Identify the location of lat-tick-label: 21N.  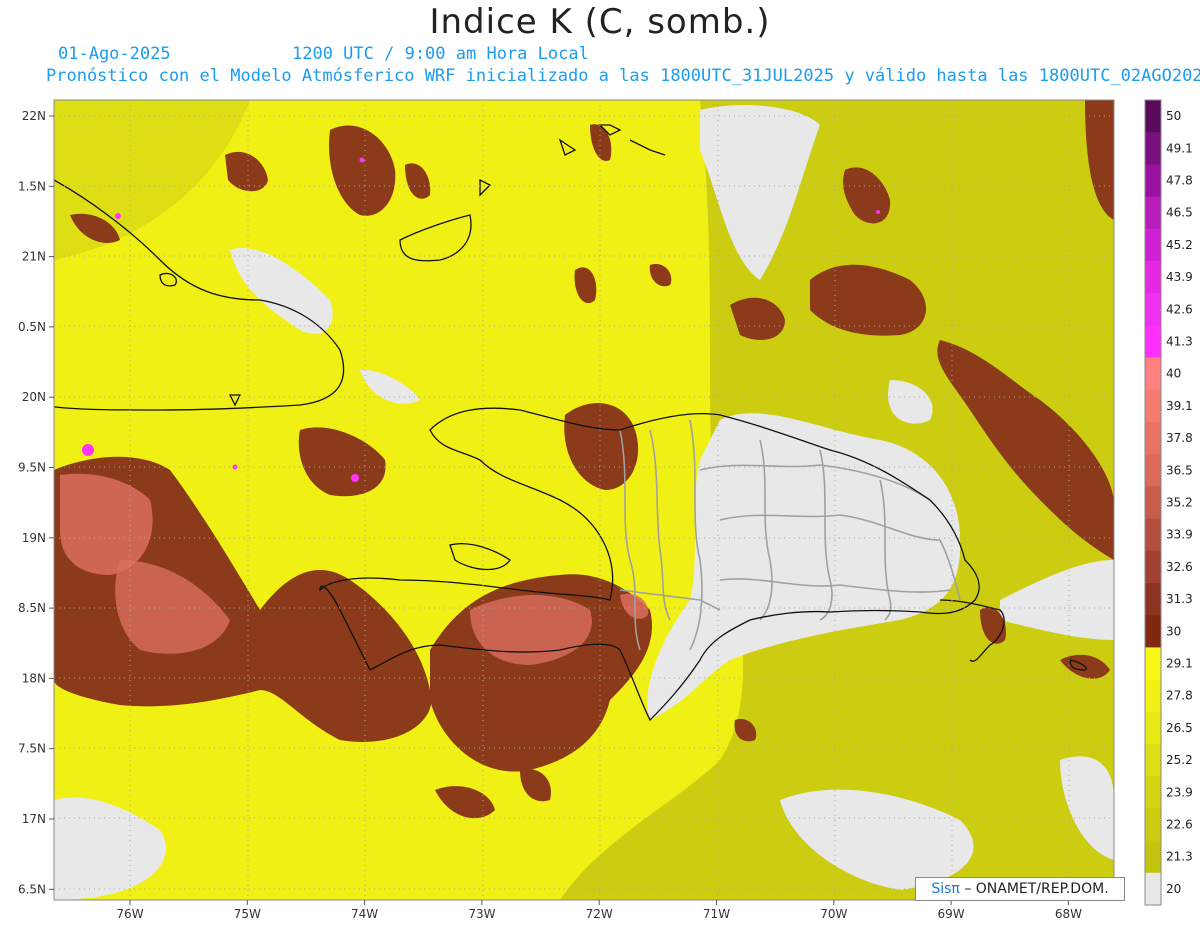
(34, 257).